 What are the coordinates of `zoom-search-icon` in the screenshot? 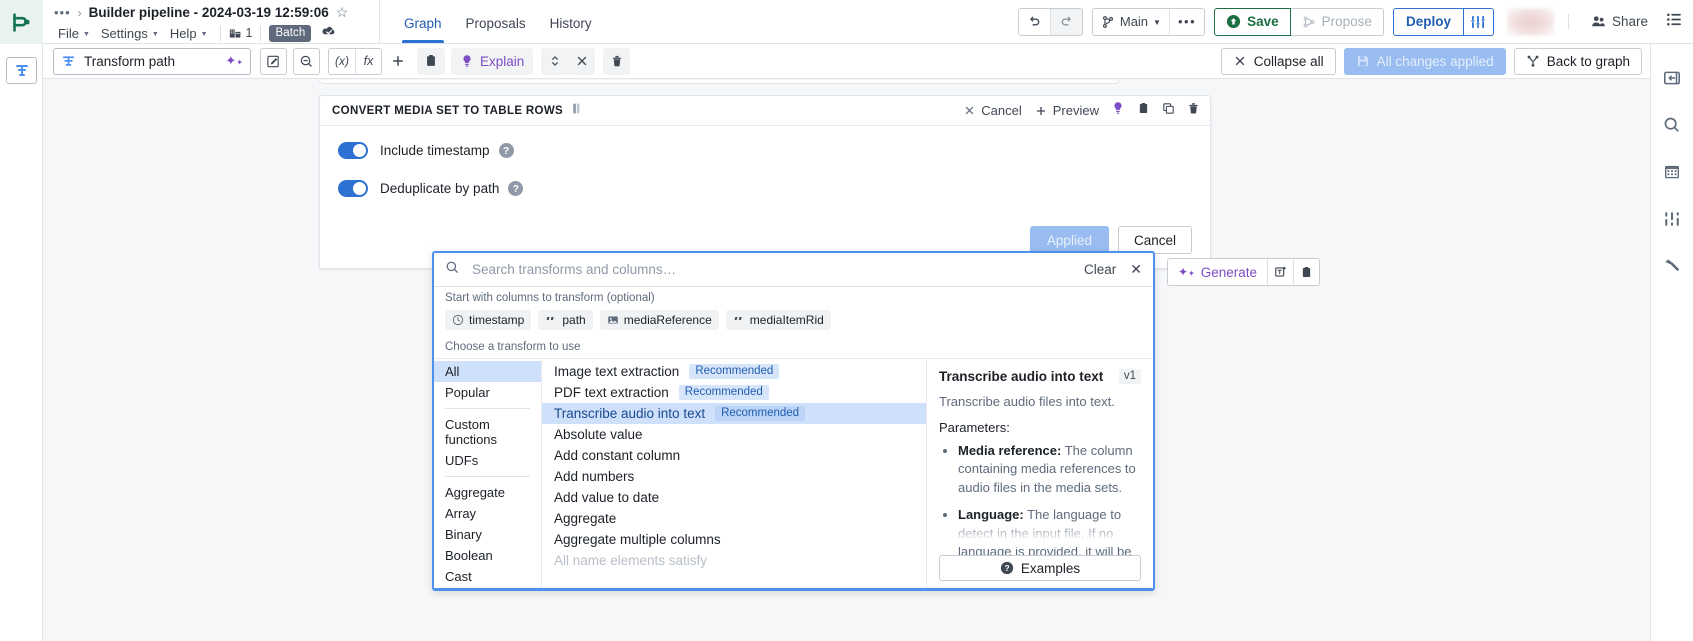 It's located at (306, 61).